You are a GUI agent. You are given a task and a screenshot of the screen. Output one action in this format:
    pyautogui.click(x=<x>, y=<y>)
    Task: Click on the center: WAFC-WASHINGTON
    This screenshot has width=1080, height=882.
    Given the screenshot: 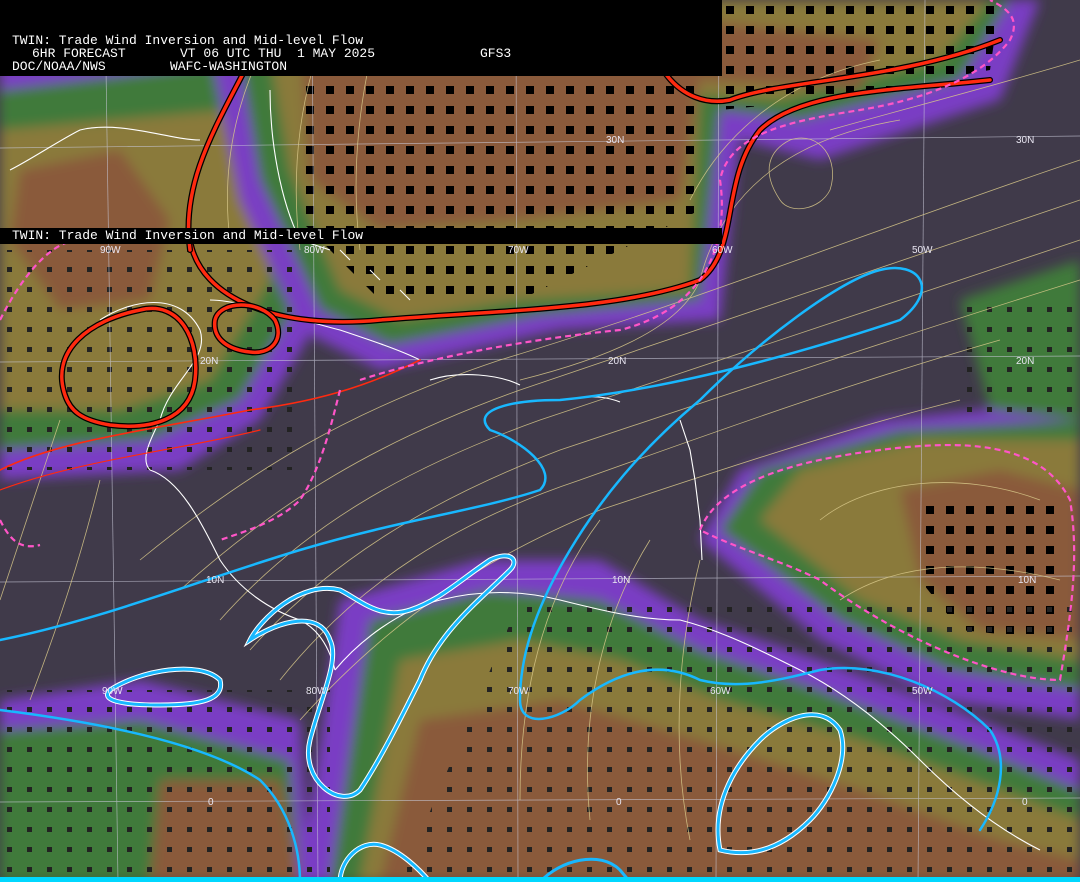 What is the action you would take?
    pyautogui.click(x=229, y=66)
    